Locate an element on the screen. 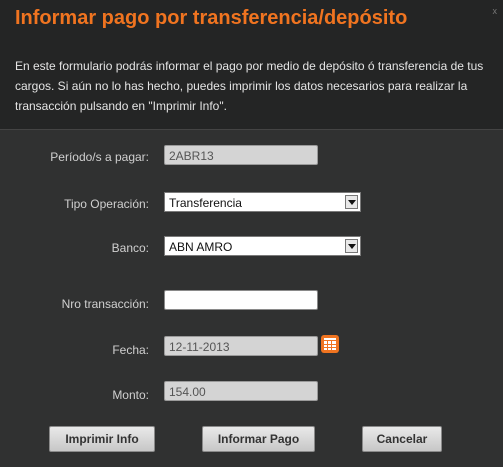 The image size is (503, 467). imprimir-info-button: Imprimir Info is located at coordinates (102, 439).